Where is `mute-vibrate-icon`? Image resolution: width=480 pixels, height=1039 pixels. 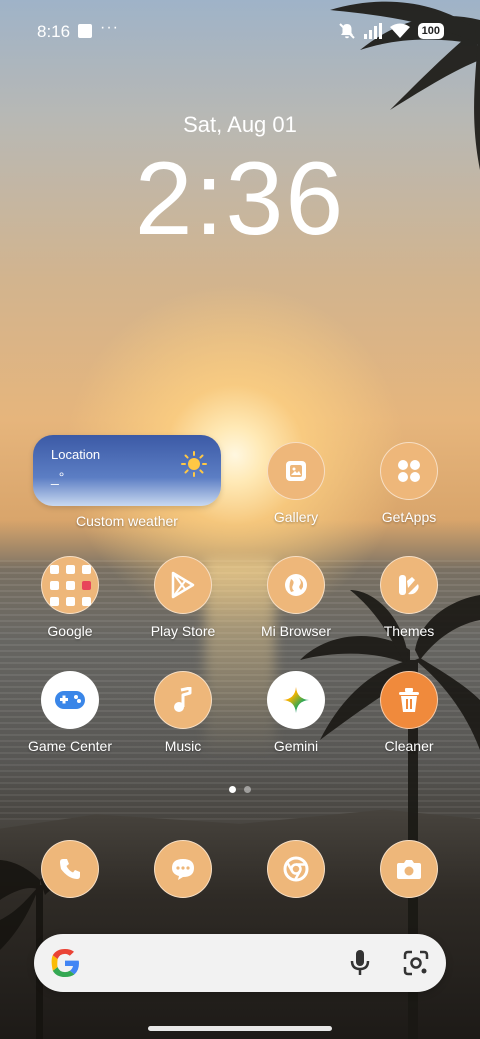
mute-vibrate-icon is located at coordinates (346, 31).